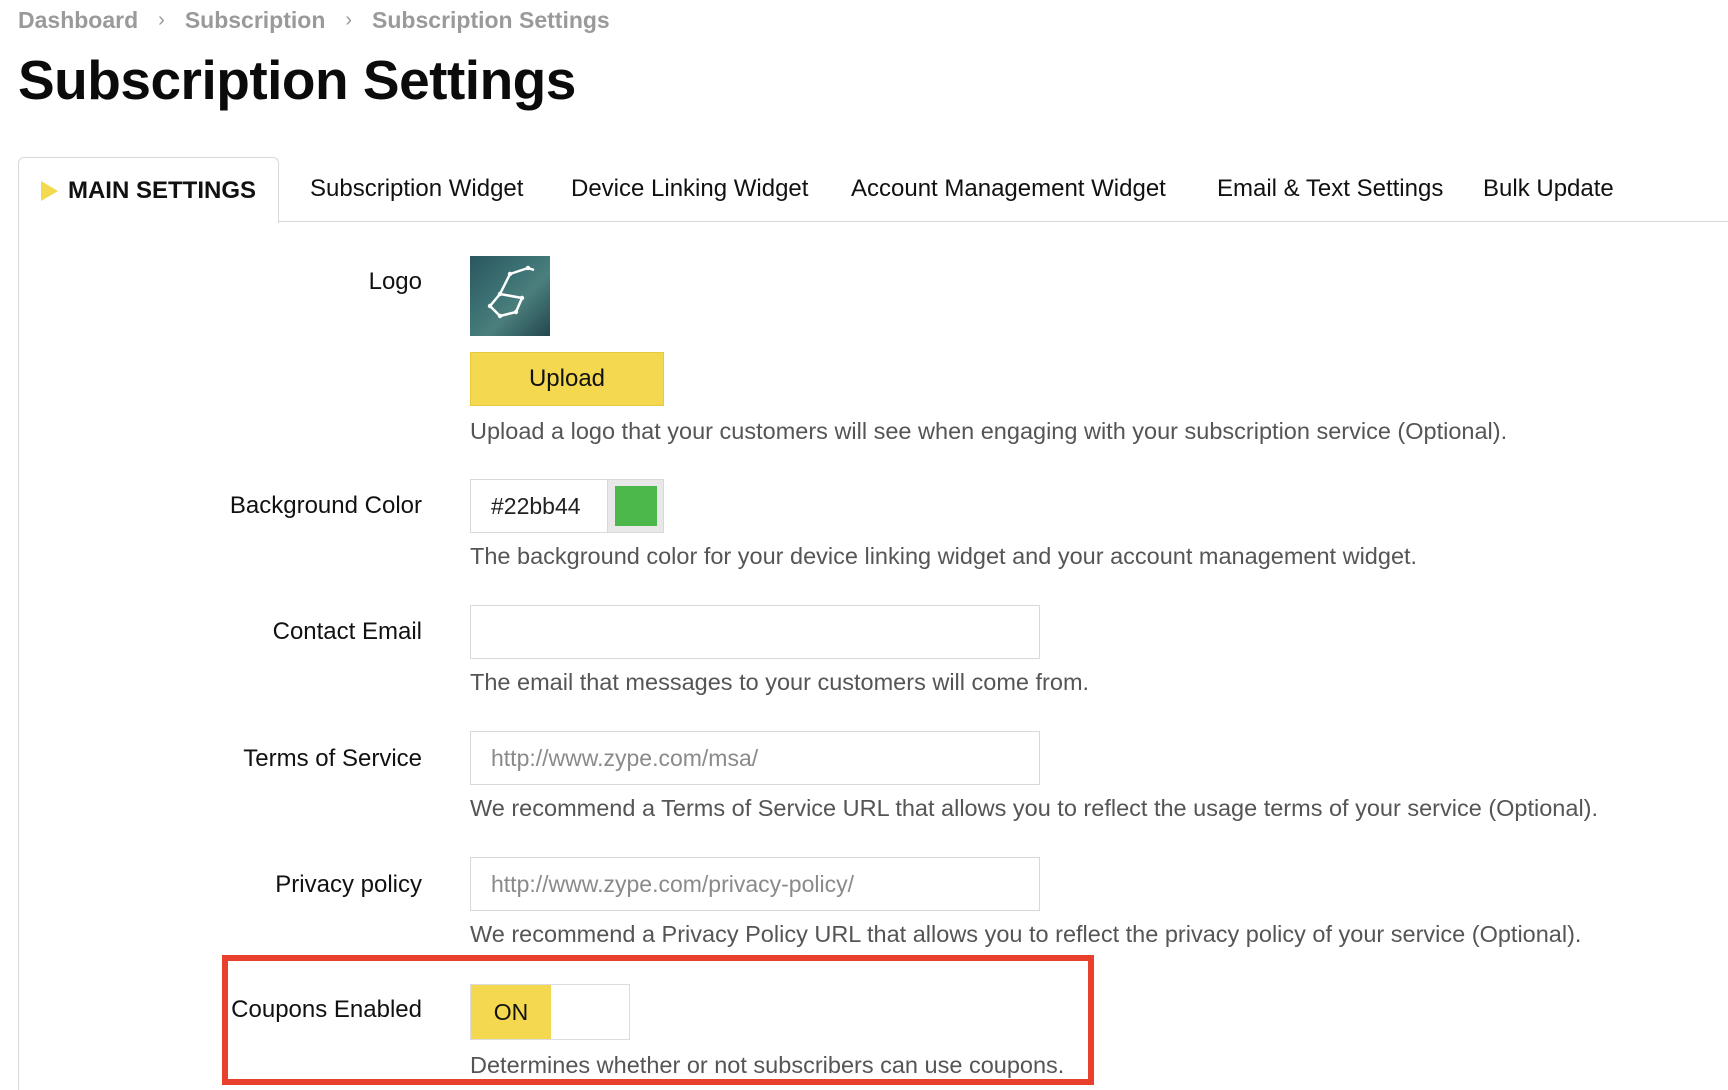  What do you see at coordinates (348, 884) in the screenshot?
I see `privacy-policy-label: Privacy policy` at bounding box center [348, 884].